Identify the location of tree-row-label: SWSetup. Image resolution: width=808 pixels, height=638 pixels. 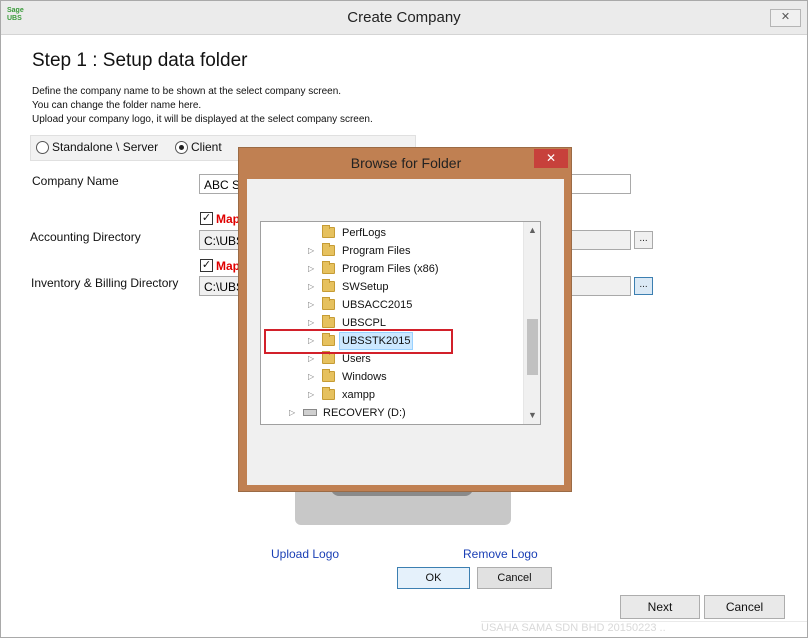
(365, 287).